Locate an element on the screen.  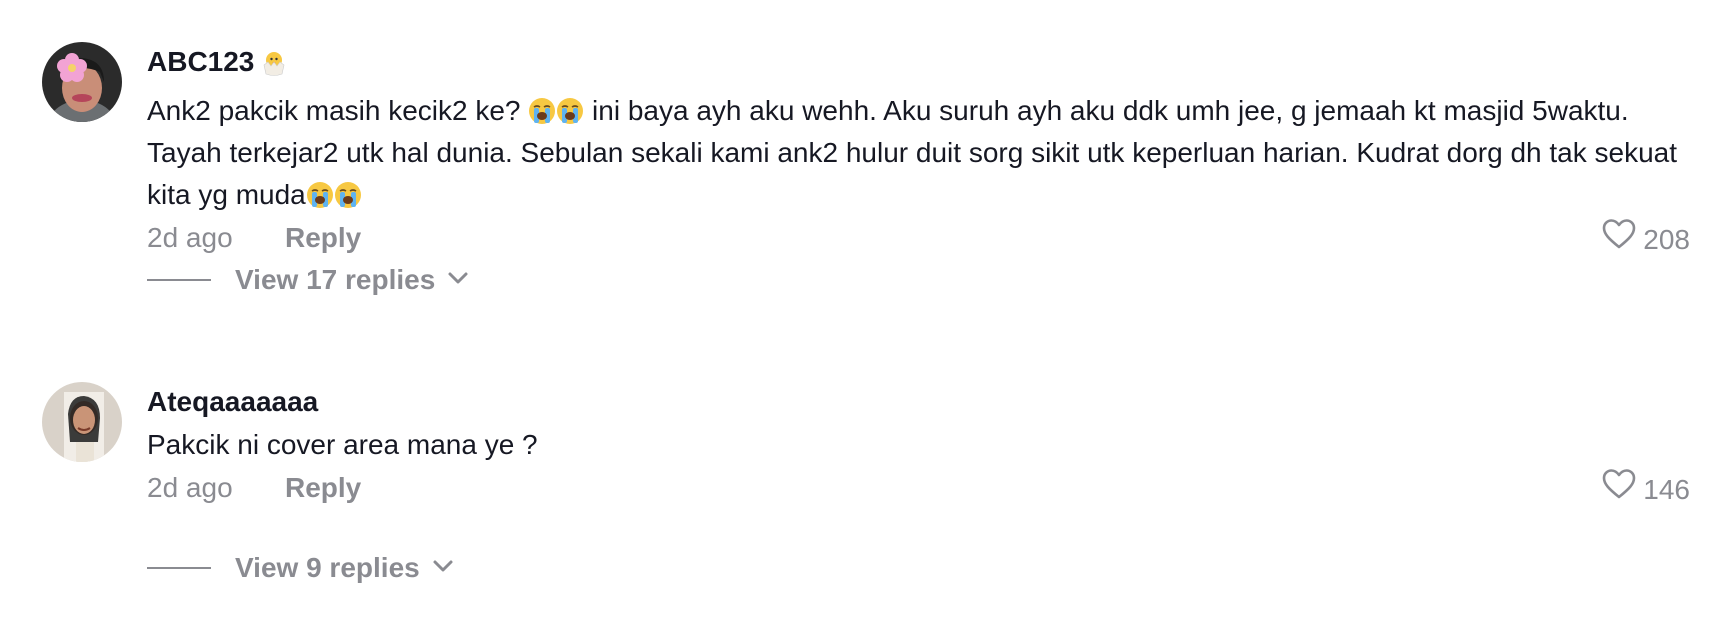
like-button: 146 is located at coordinates (1645, 489).